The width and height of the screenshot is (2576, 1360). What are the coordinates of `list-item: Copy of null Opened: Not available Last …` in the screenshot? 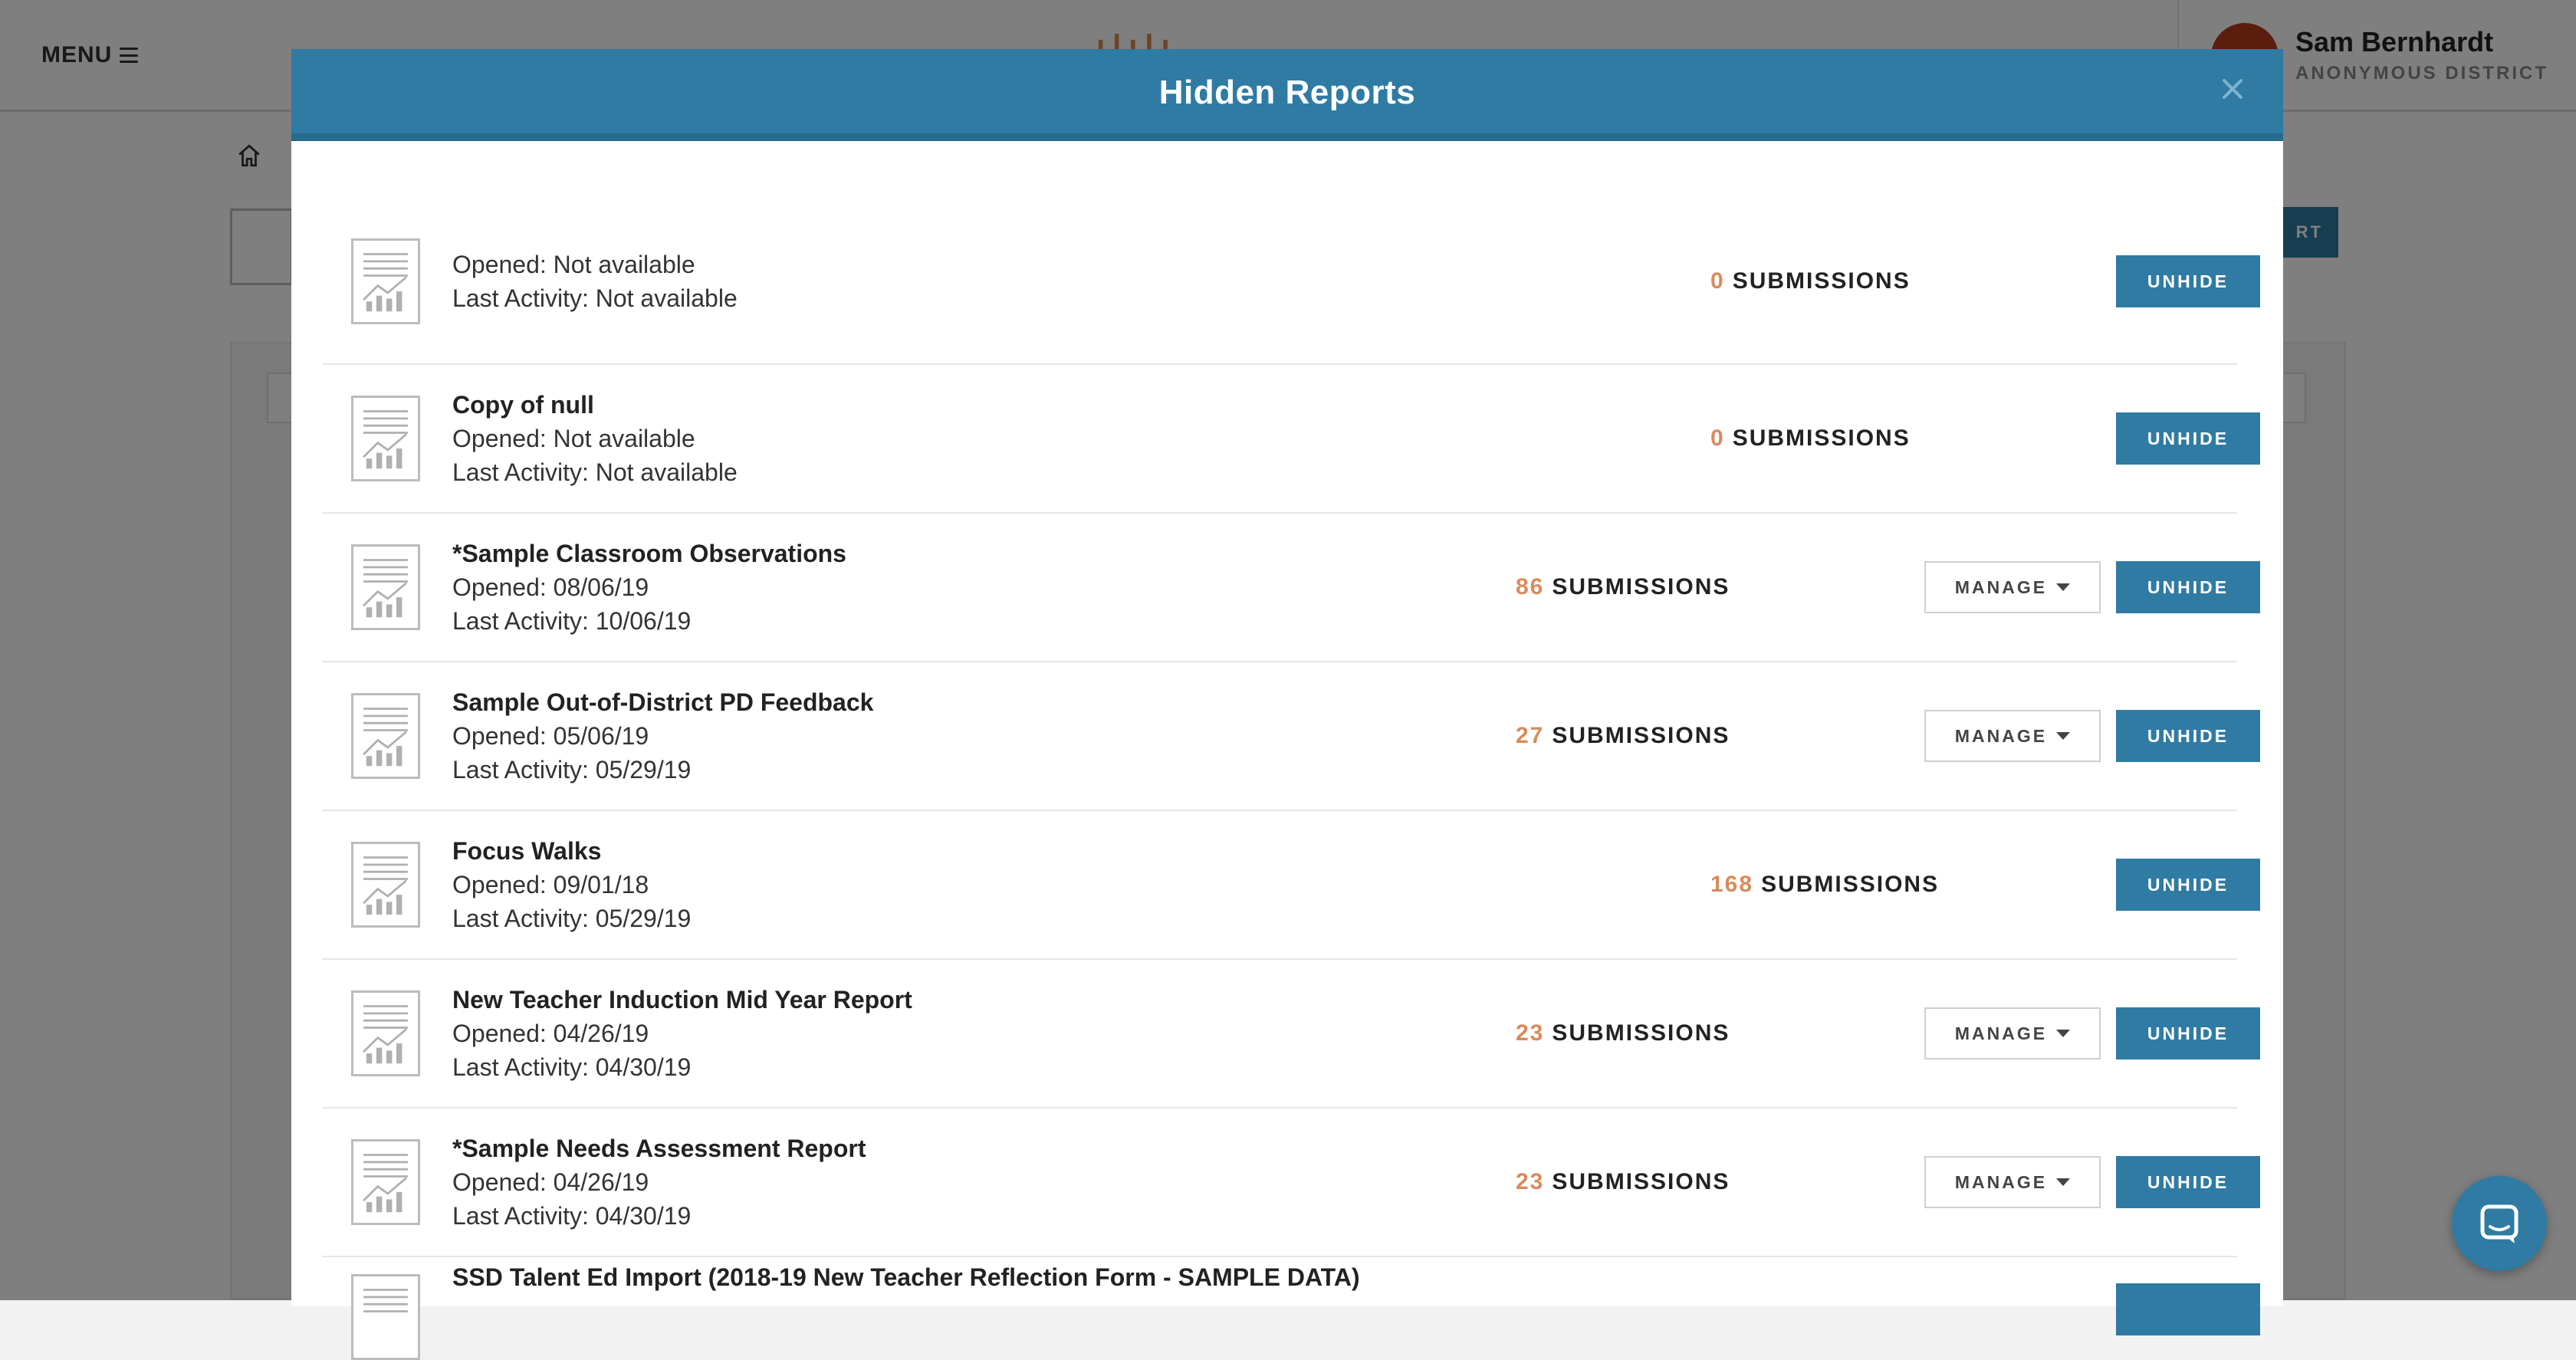 It's located at (1280, 440).